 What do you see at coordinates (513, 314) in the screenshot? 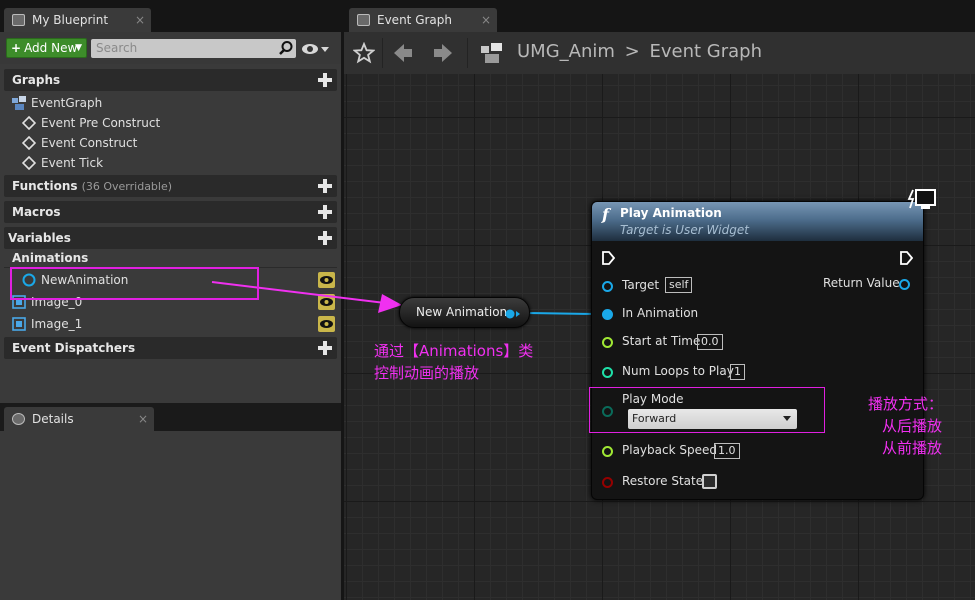
I see `object-output-pin` at bounding box center [513, 314].